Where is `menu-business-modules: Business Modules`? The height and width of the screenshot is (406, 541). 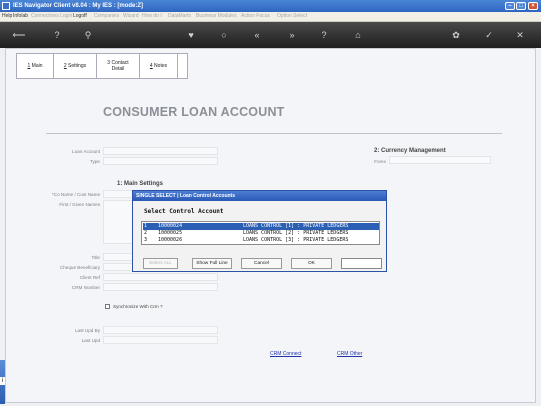
menu-business-modules: Business Modules is located at coordinates (216, 16).